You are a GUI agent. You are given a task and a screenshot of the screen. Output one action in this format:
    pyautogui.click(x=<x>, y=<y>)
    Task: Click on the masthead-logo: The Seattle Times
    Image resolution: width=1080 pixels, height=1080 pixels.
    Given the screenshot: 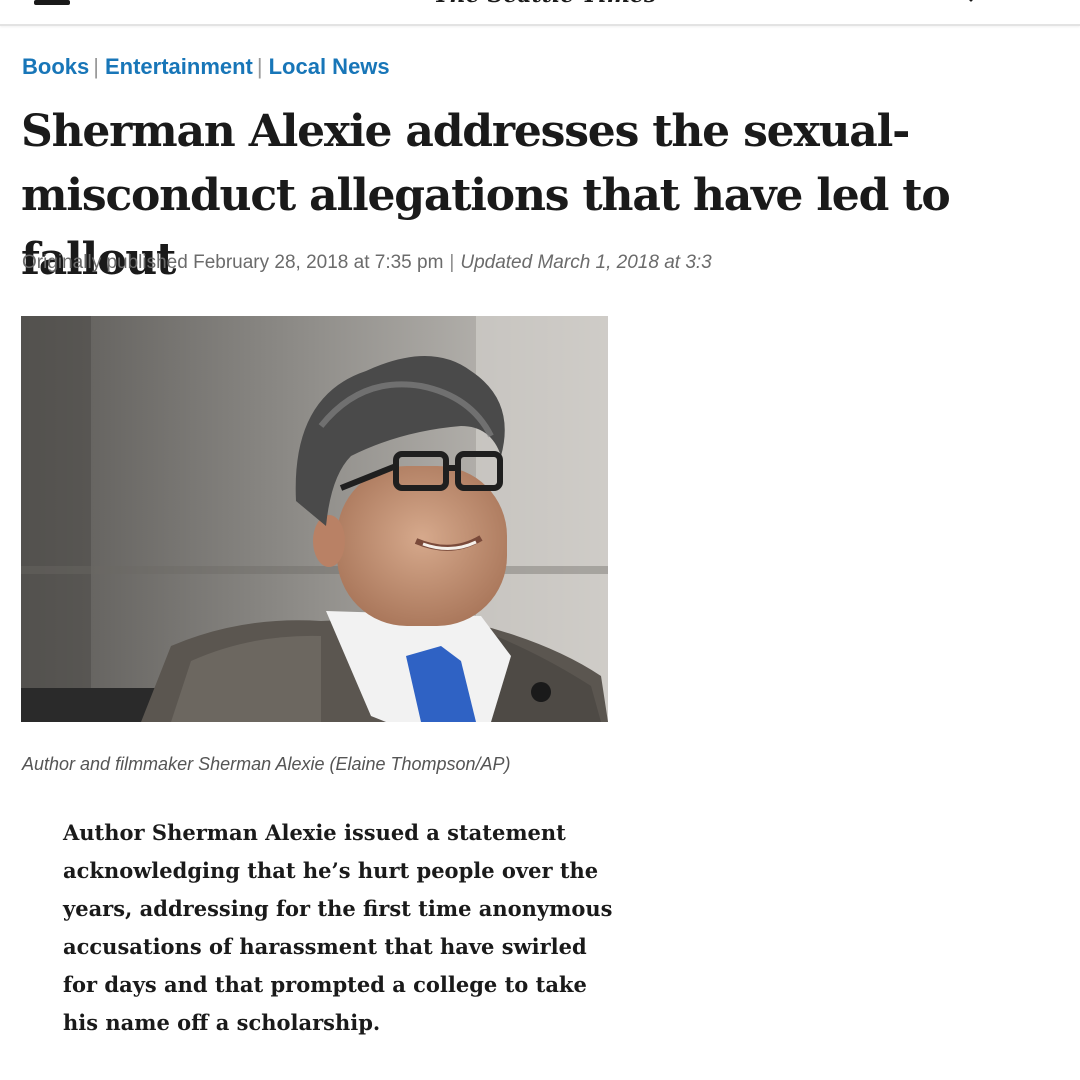 What is the action you would take?
    pyautogui.click(x=545, y=4)
    